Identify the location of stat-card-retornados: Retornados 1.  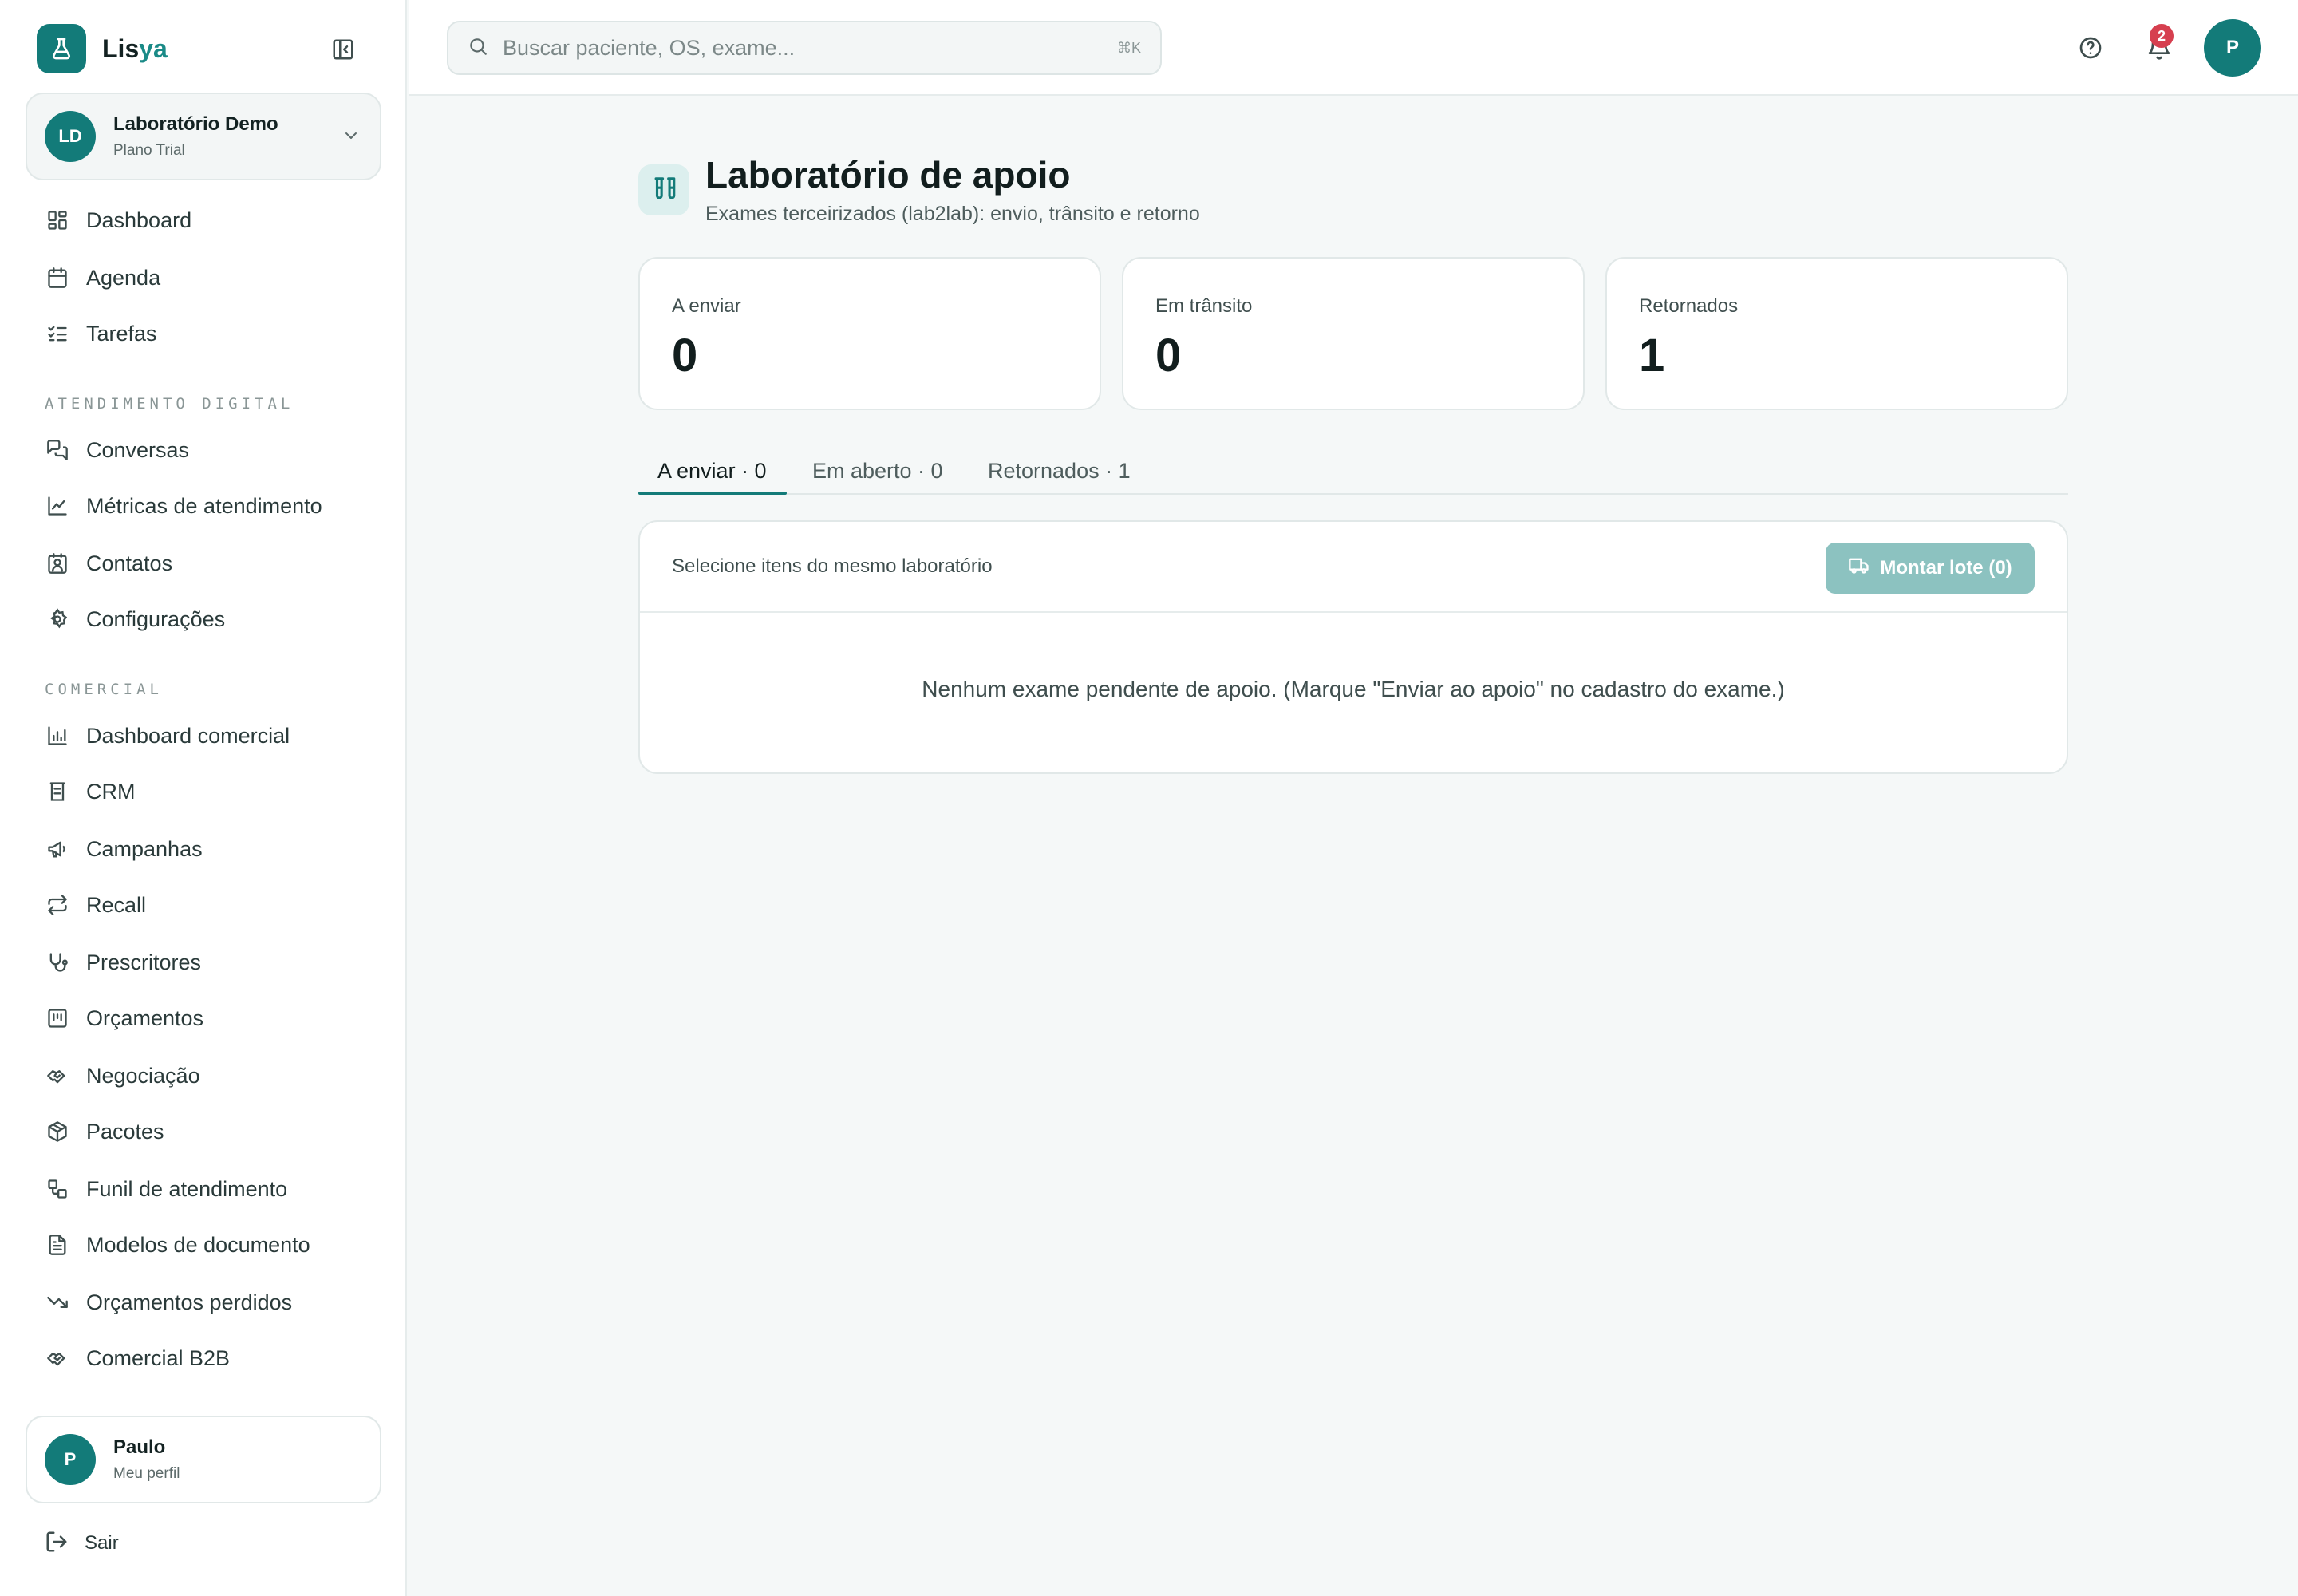
(1837, 333).